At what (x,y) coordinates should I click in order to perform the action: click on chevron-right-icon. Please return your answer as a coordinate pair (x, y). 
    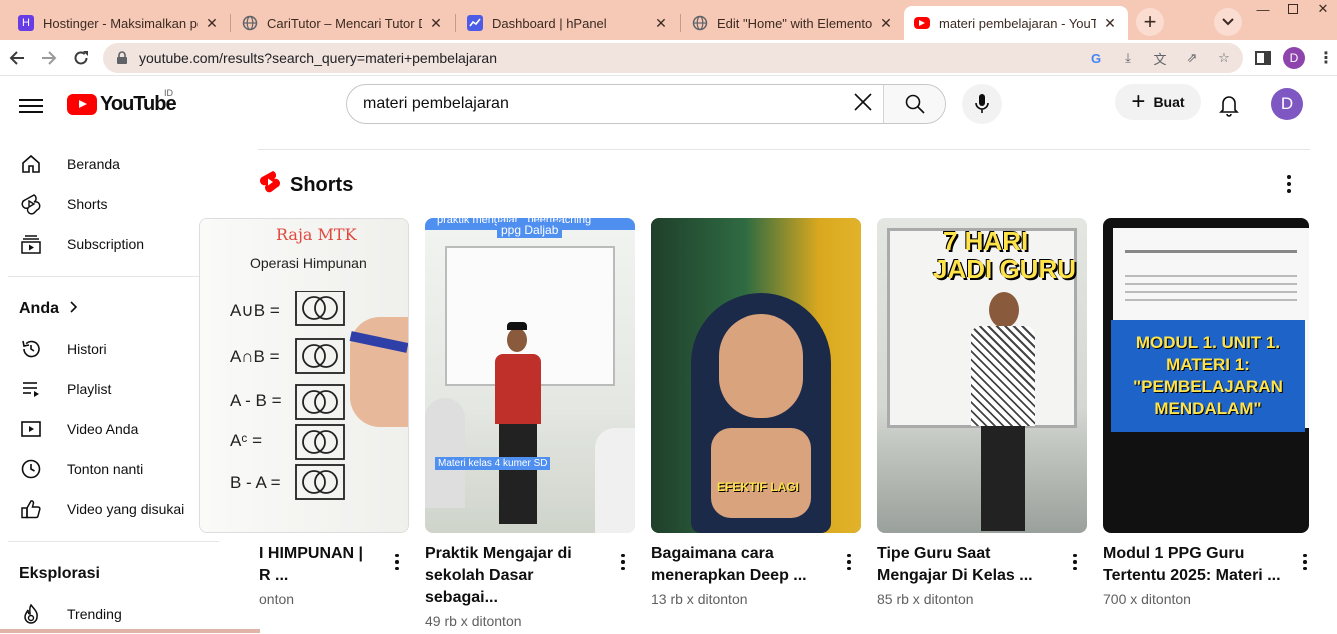
    Looking at the image, I should click on (74, 309).